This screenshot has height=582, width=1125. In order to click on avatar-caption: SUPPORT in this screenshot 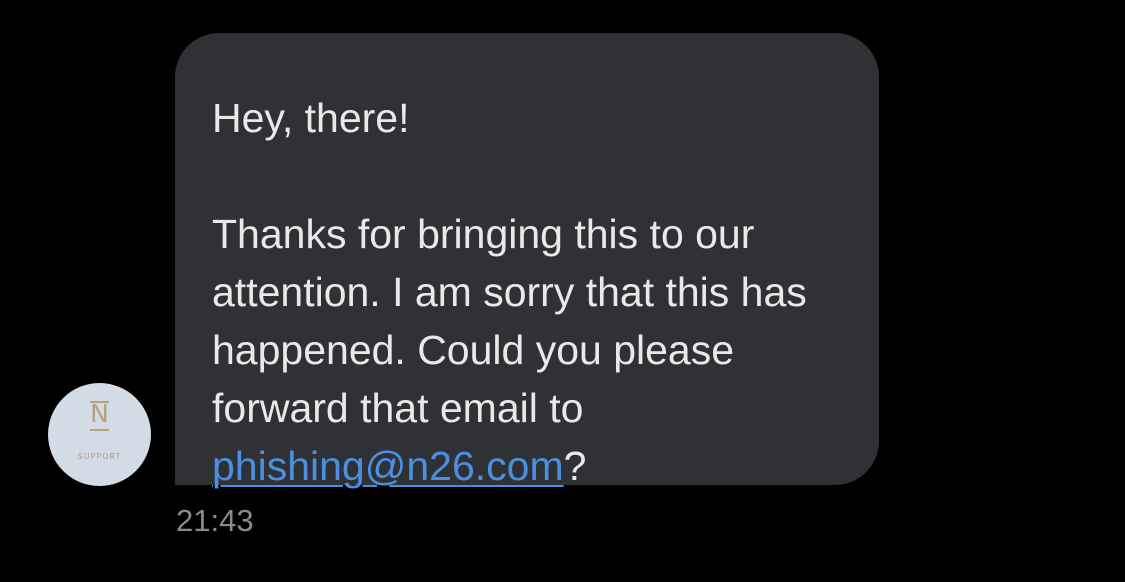, I will do `click(99, 456)`.